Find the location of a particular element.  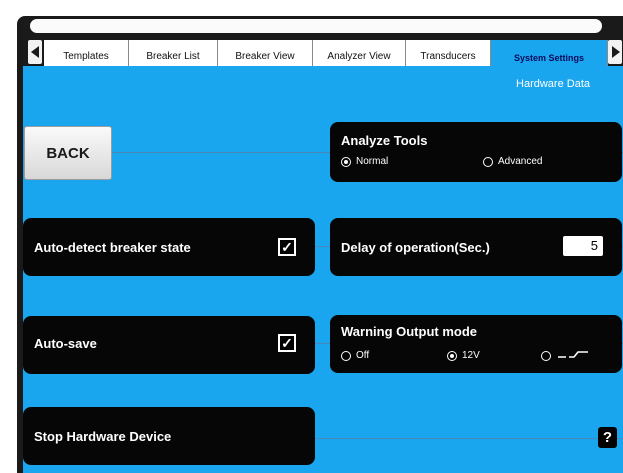

warning-output-panel: Warning Output mode Off 12V is located at coordinates (476, 344).